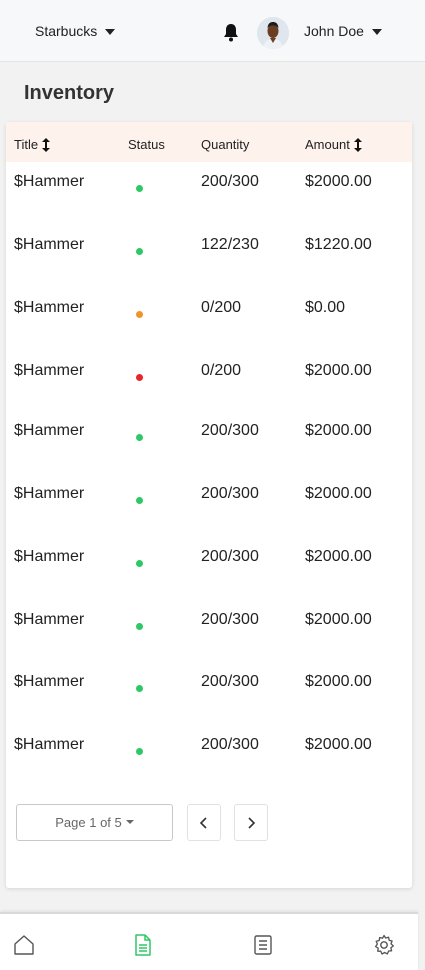 This screenshot has height=970, width=425. Describe the element at coordinates (333, 144) in the screenshot. I see `column-header-amount: Amount` at that location.